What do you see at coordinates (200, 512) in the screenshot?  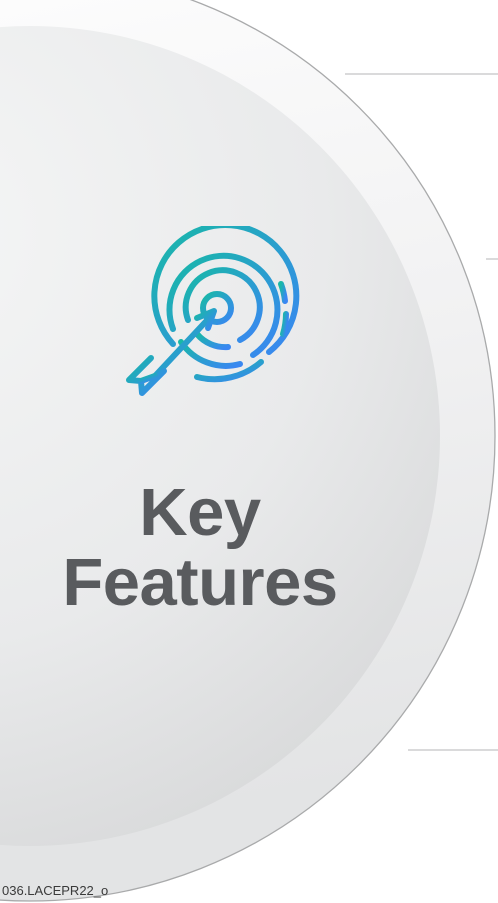 I see `title-line-key: Key` at bounding box center [200, 512].